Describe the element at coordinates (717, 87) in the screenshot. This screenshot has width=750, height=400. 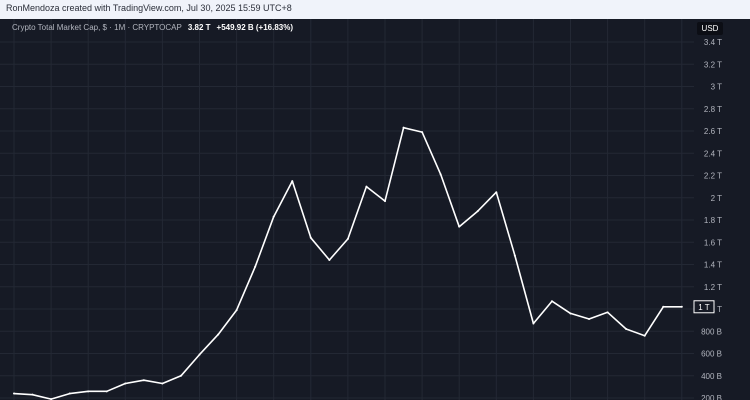
I see `y-tick-label: 3 T` at that location.